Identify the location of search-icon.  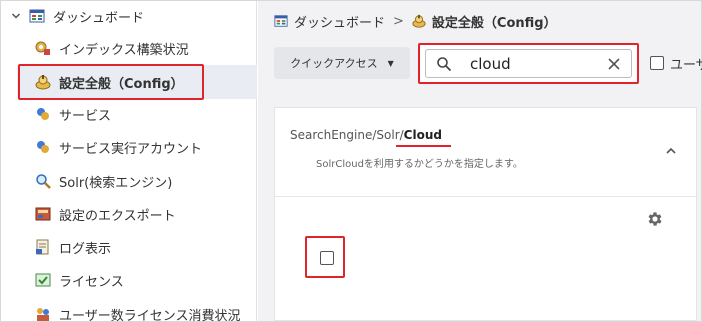
(444, 64).